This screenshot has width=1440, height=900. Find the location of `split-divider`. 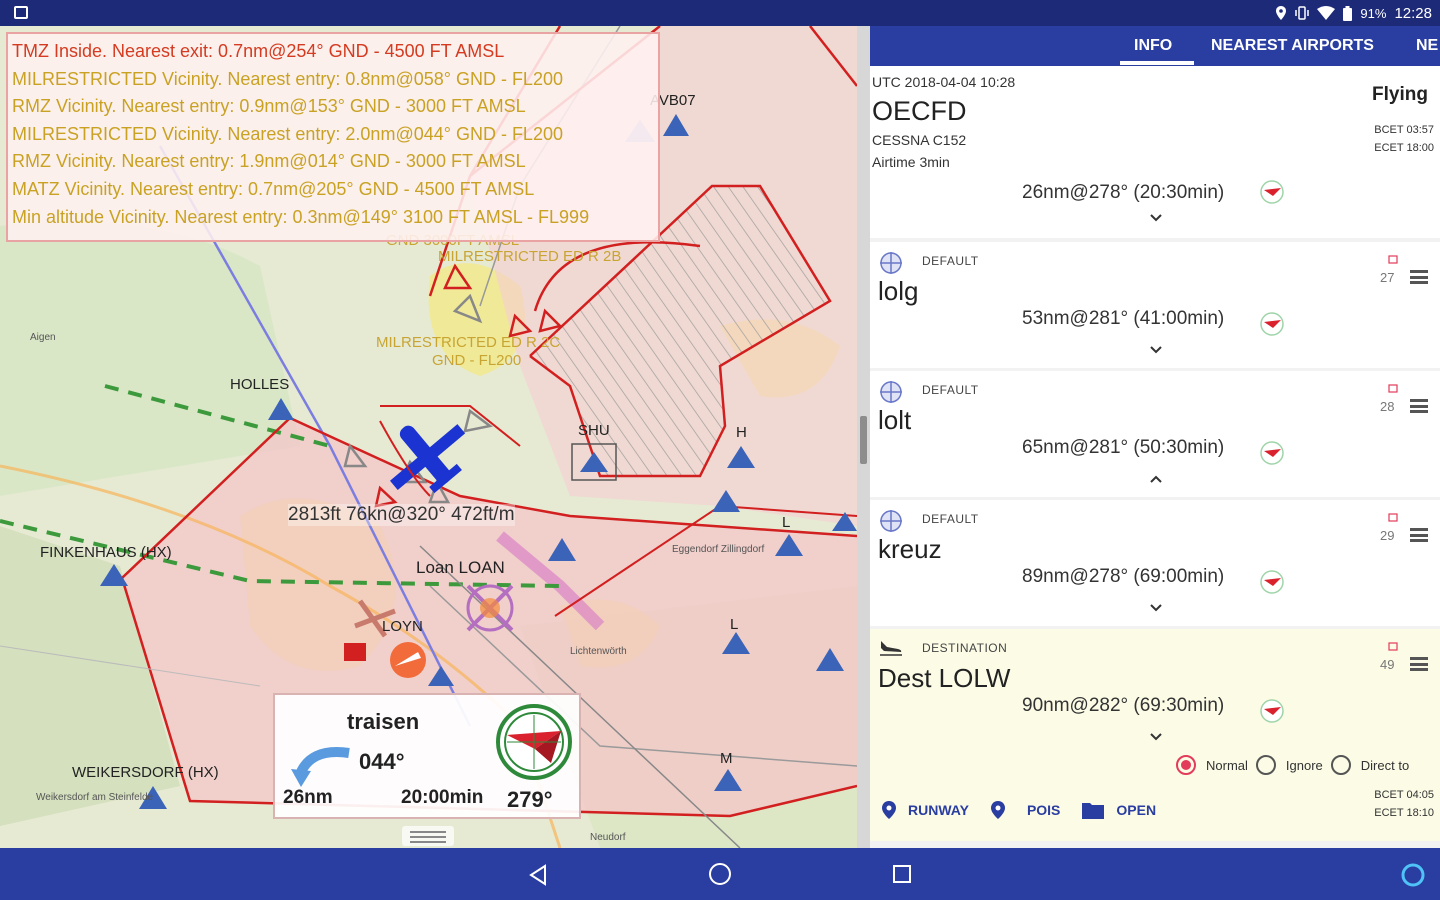

split-divider is located at coordinates (863, 437).